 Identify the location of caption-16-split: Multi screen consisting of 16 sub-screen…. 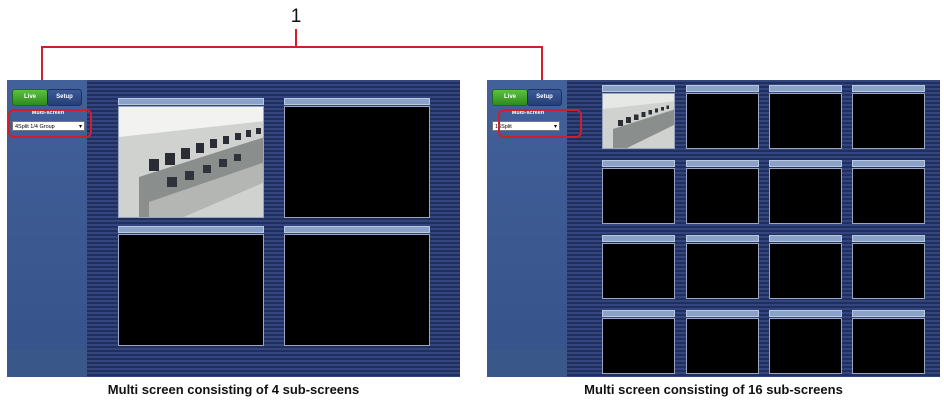
(713, 389).